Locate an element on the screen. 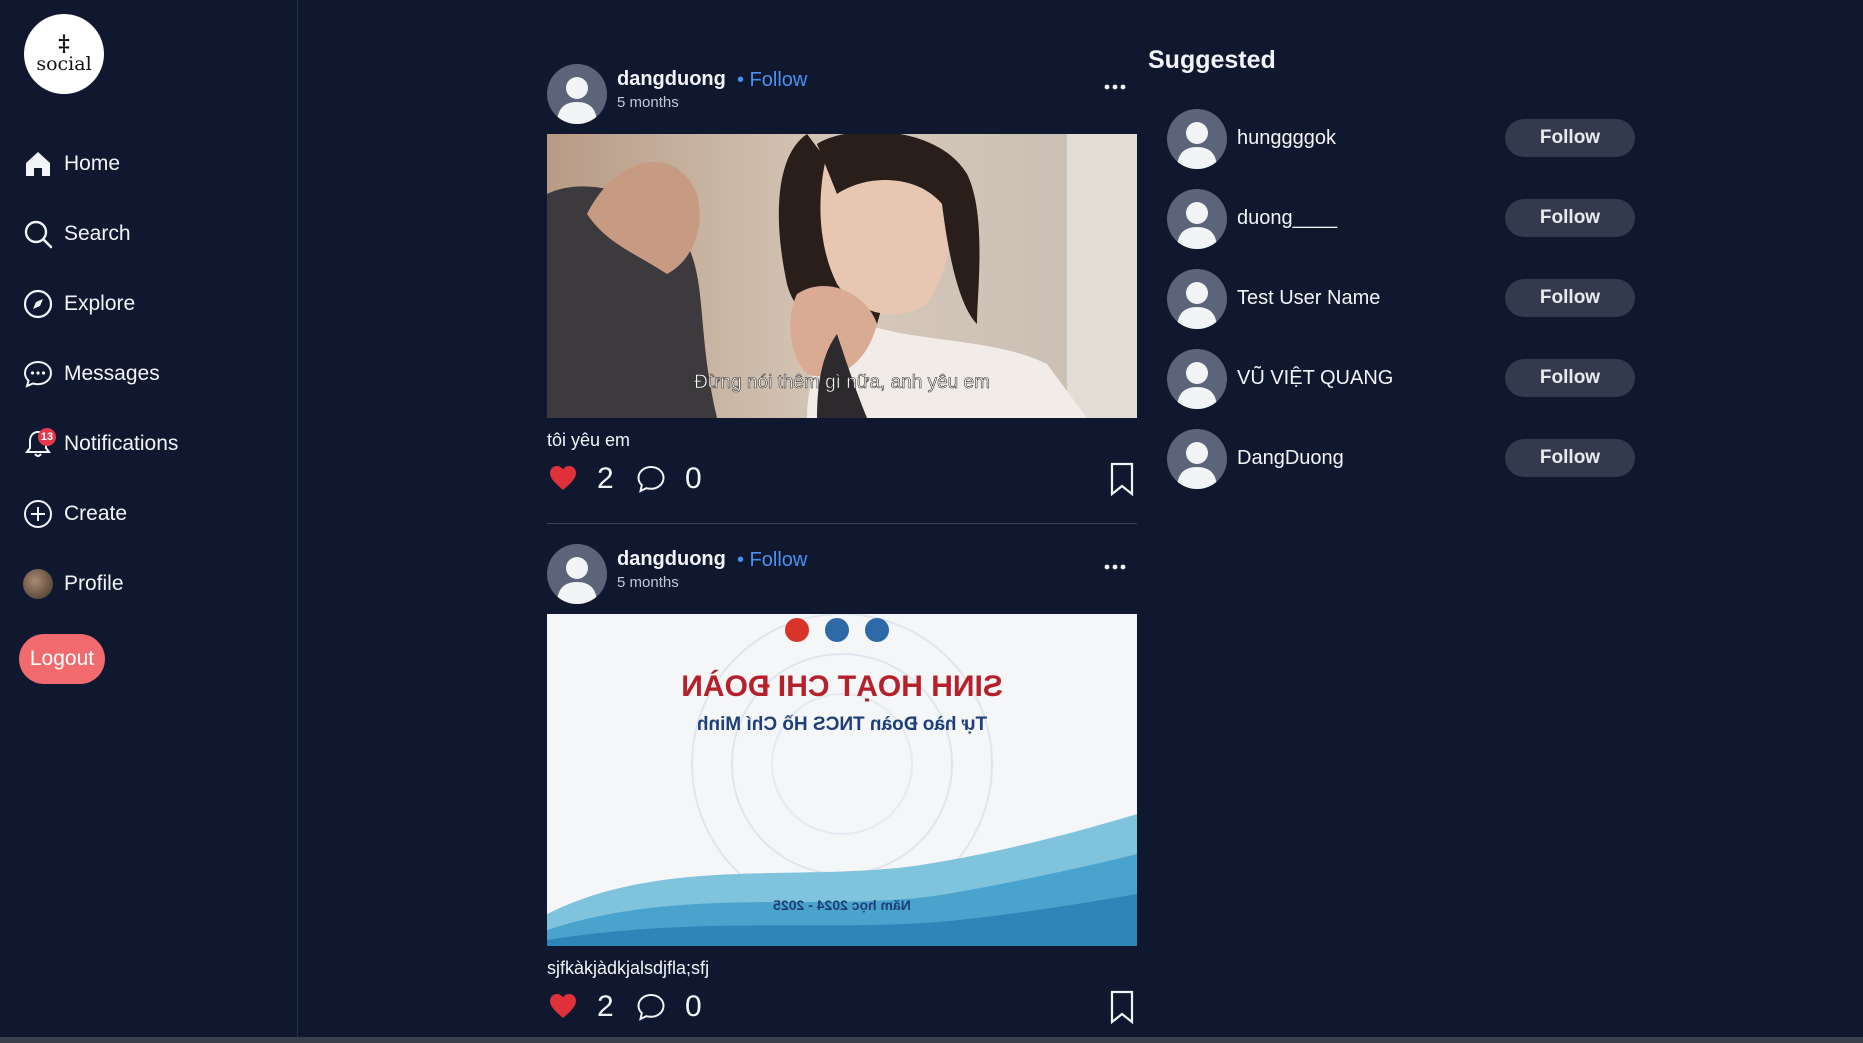 Image resolution: width=1863 pixels, height=1043 pixels. logo-text: social is located at coordinates (64, 64).